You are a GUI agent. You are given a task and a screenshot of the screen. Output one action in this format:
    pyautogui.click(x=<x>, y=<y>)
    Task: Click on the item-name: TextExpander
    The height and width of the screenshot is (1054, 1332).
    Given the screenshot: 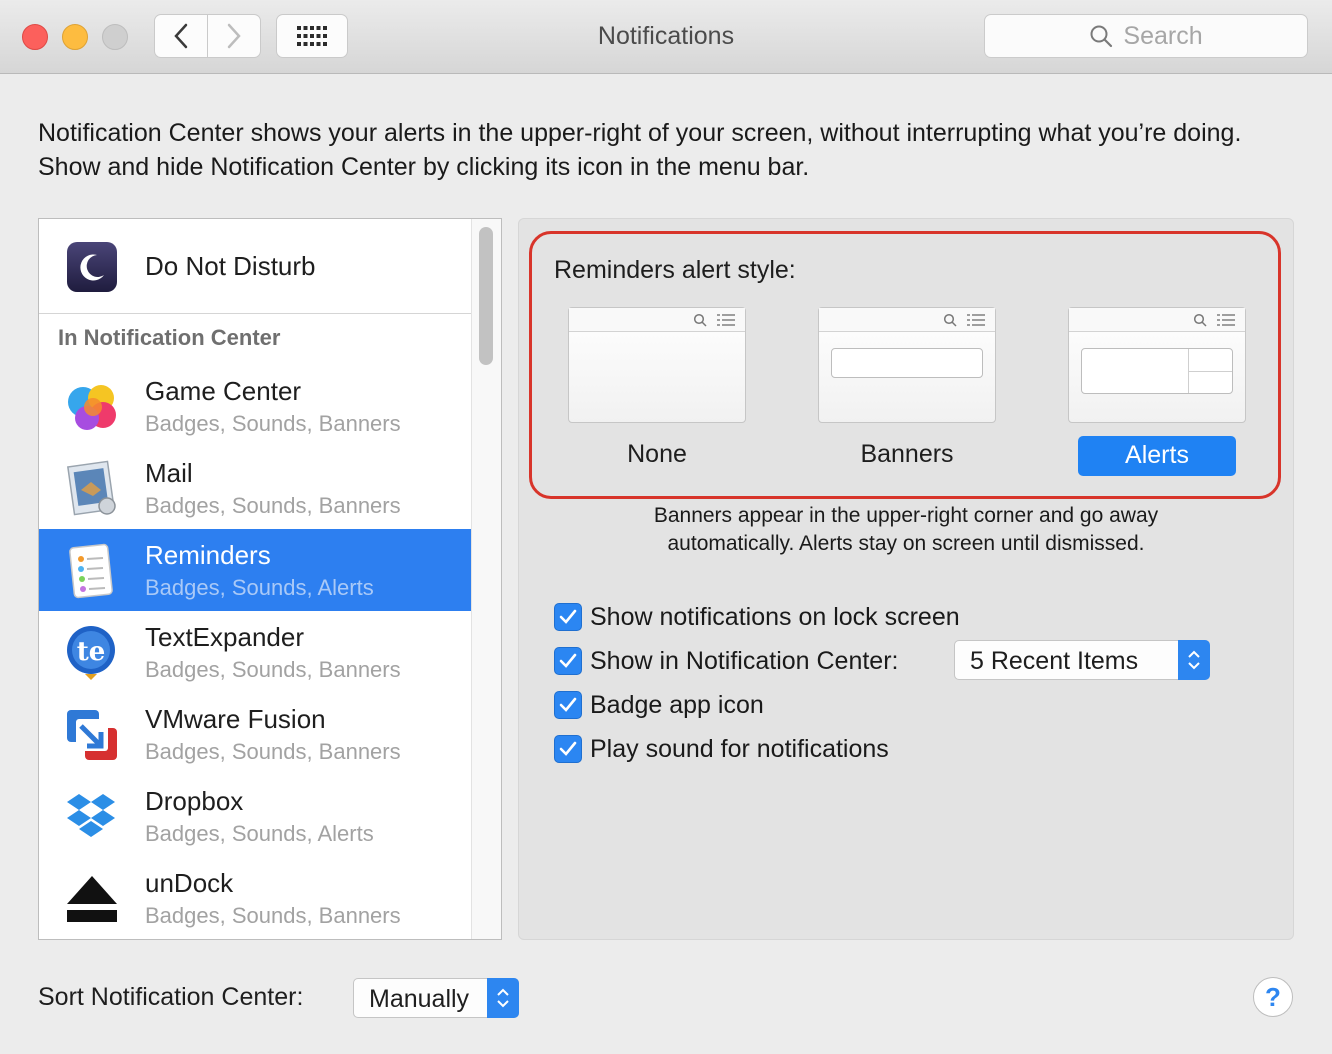 What is the action you would take?
    pyautogui.click(x=224, y=637)
    